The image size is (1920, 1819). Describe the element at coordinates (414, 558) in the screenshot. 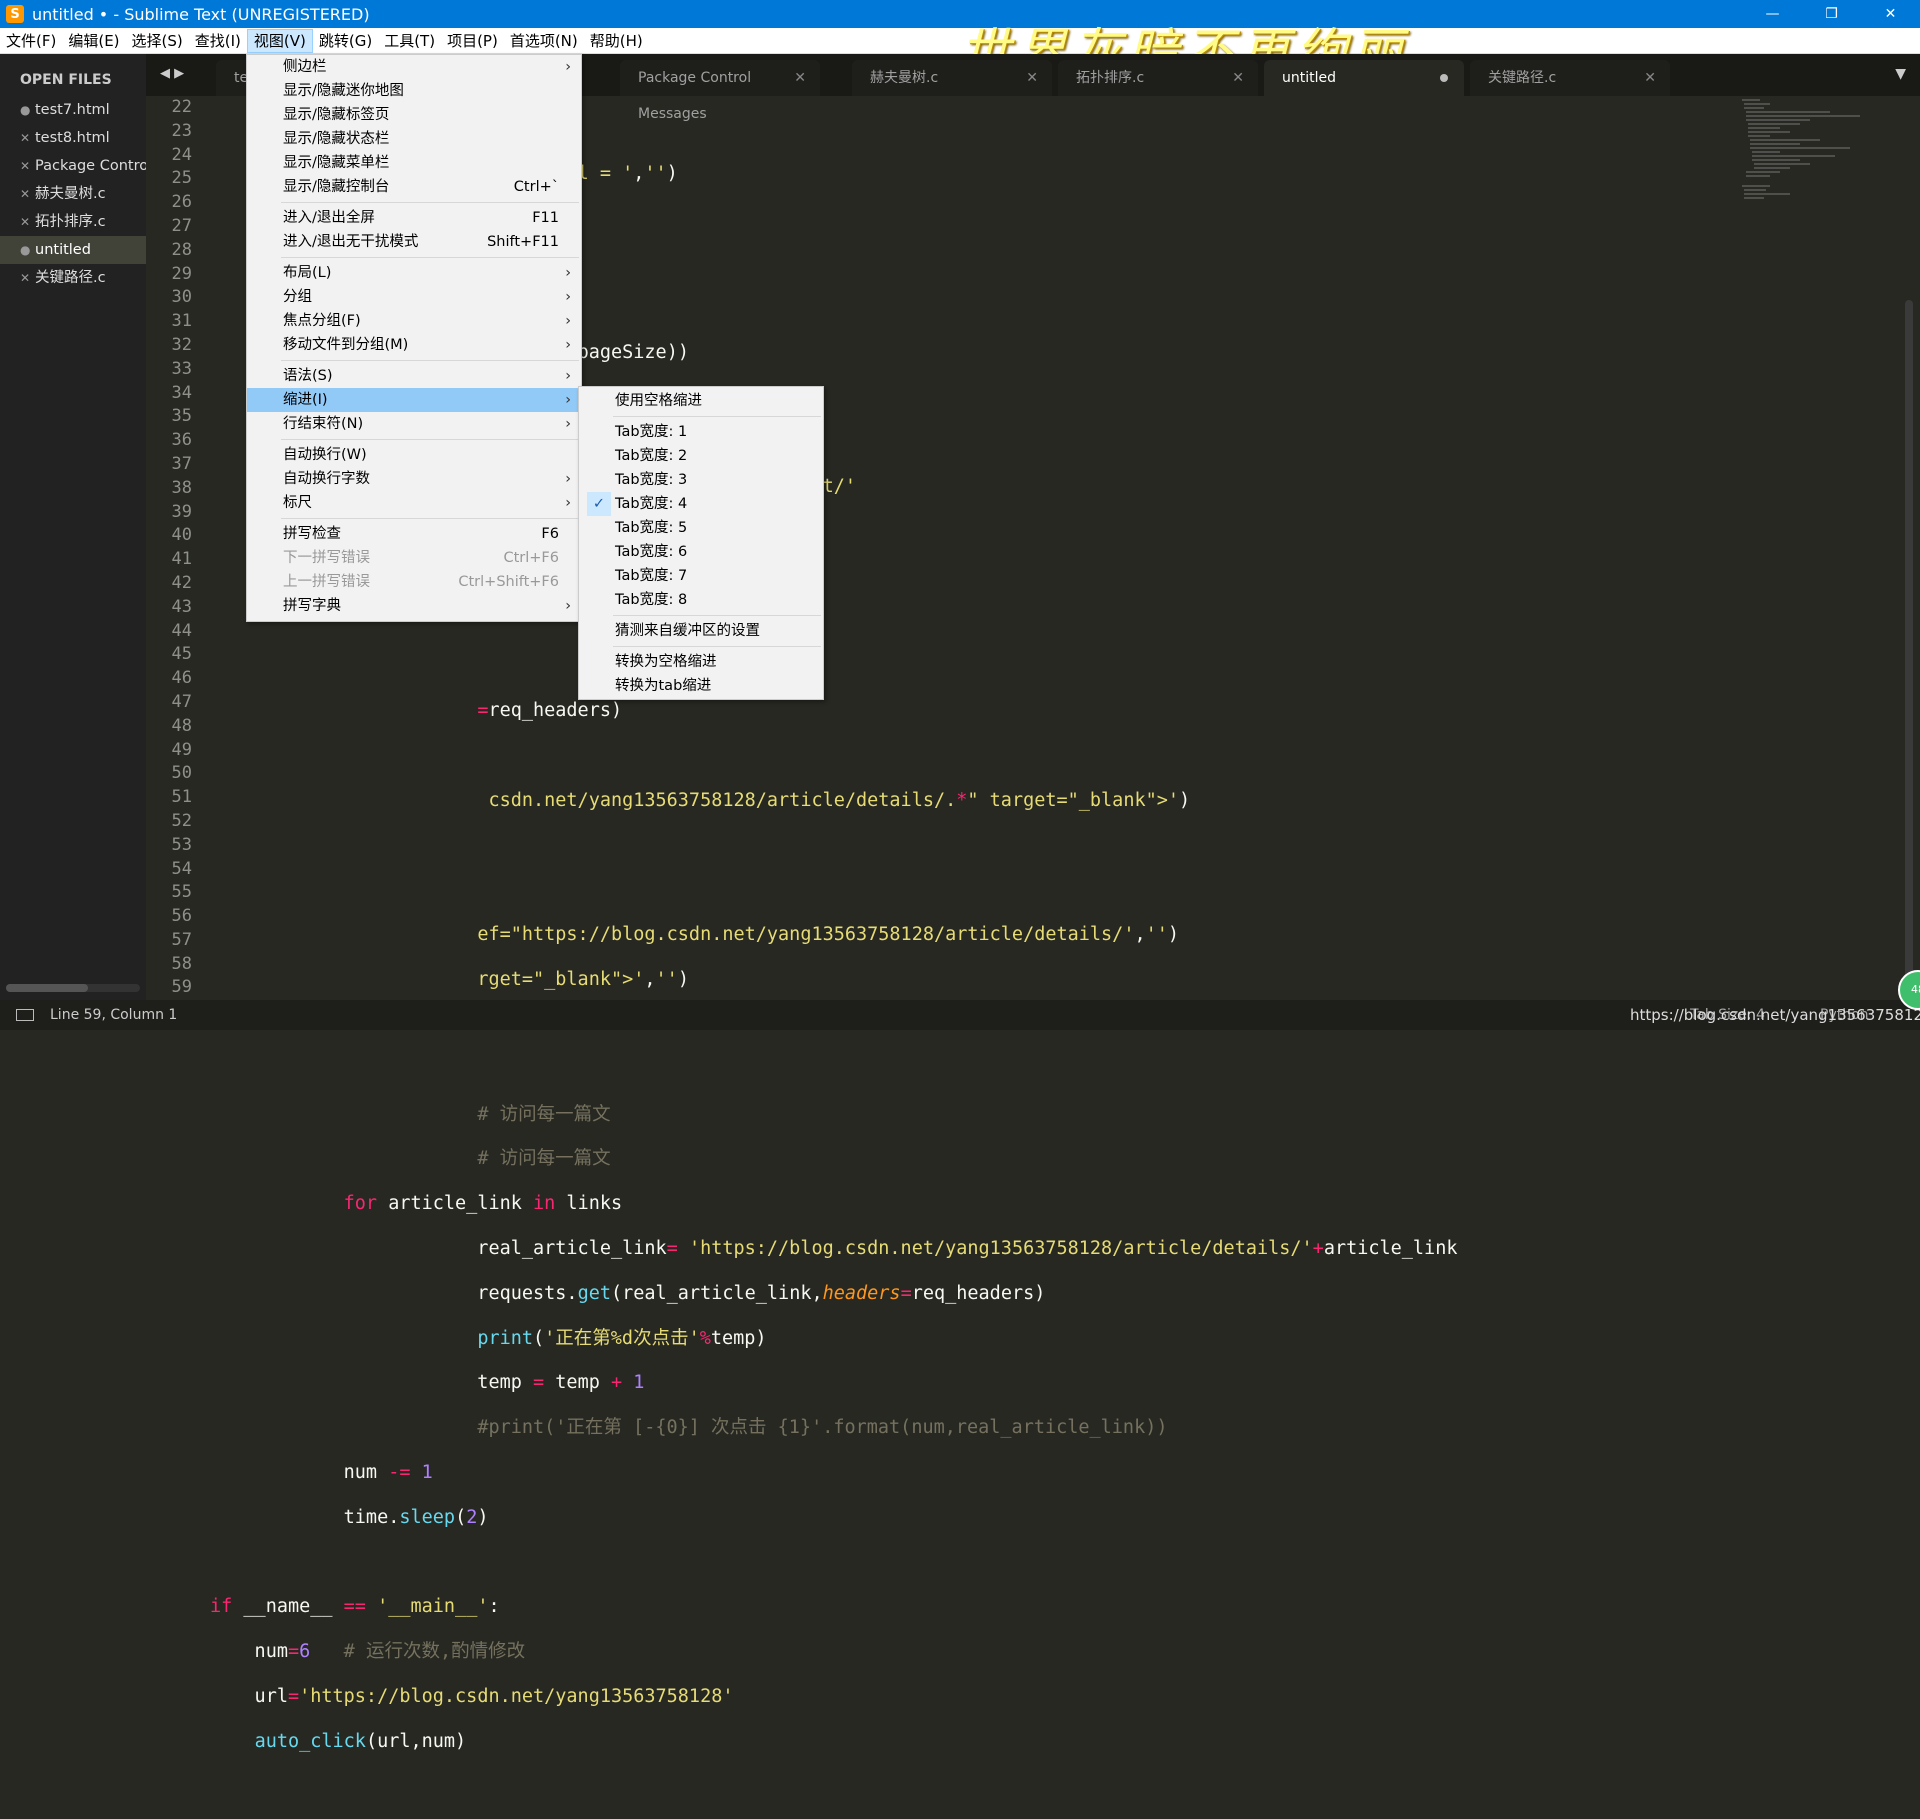

I see `menu-item: 下一拼写错误 Ctrl+F6` at that location.